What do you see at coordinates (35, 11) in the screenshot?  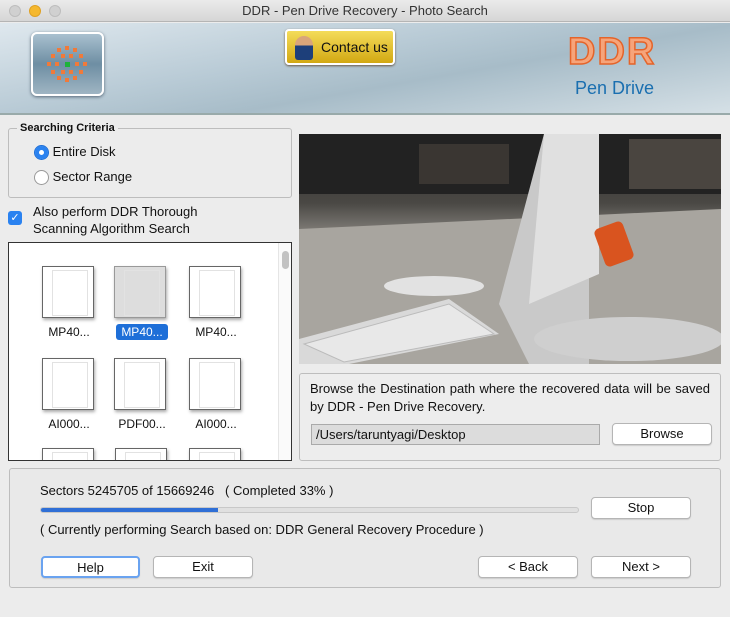 I see `minimize-button` at bounding box center [35, 11].